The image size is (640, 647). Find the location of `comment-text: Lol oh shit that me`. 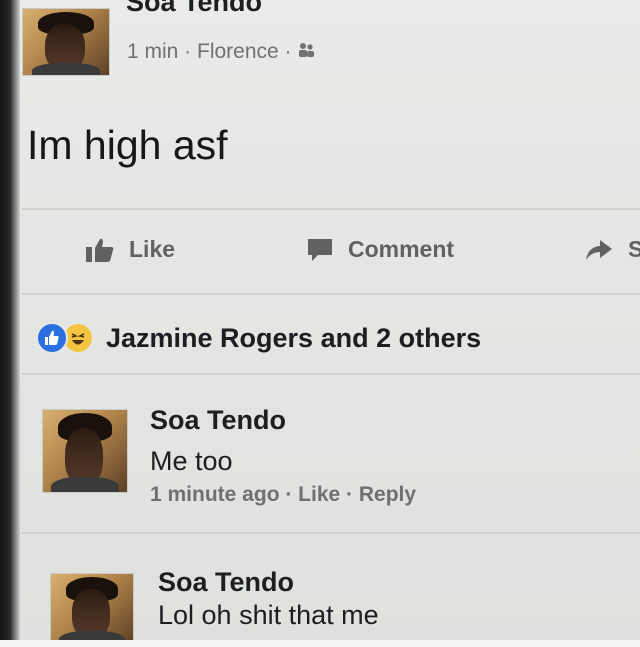

comment-text: Lol oh shit that me is located at coordinates (268, 615).